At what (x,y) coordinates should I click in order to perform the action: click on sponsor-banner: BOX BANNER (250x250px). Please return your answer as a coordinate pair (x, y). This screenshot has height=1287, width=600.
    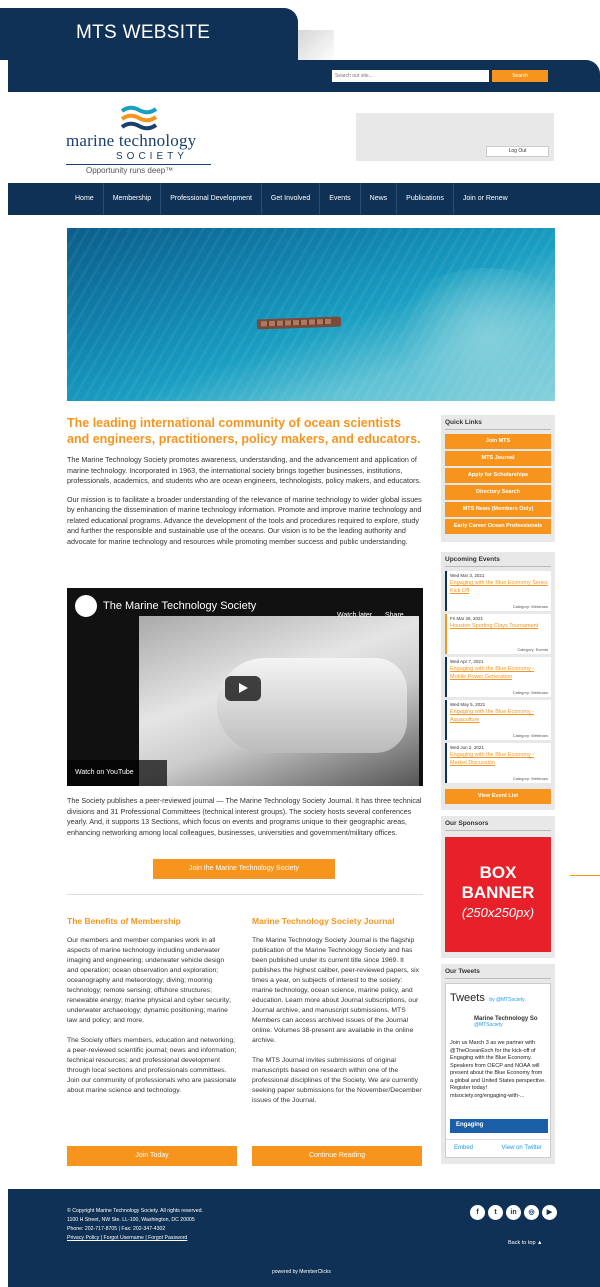
    Looking at the image, I should click on (498, 894).